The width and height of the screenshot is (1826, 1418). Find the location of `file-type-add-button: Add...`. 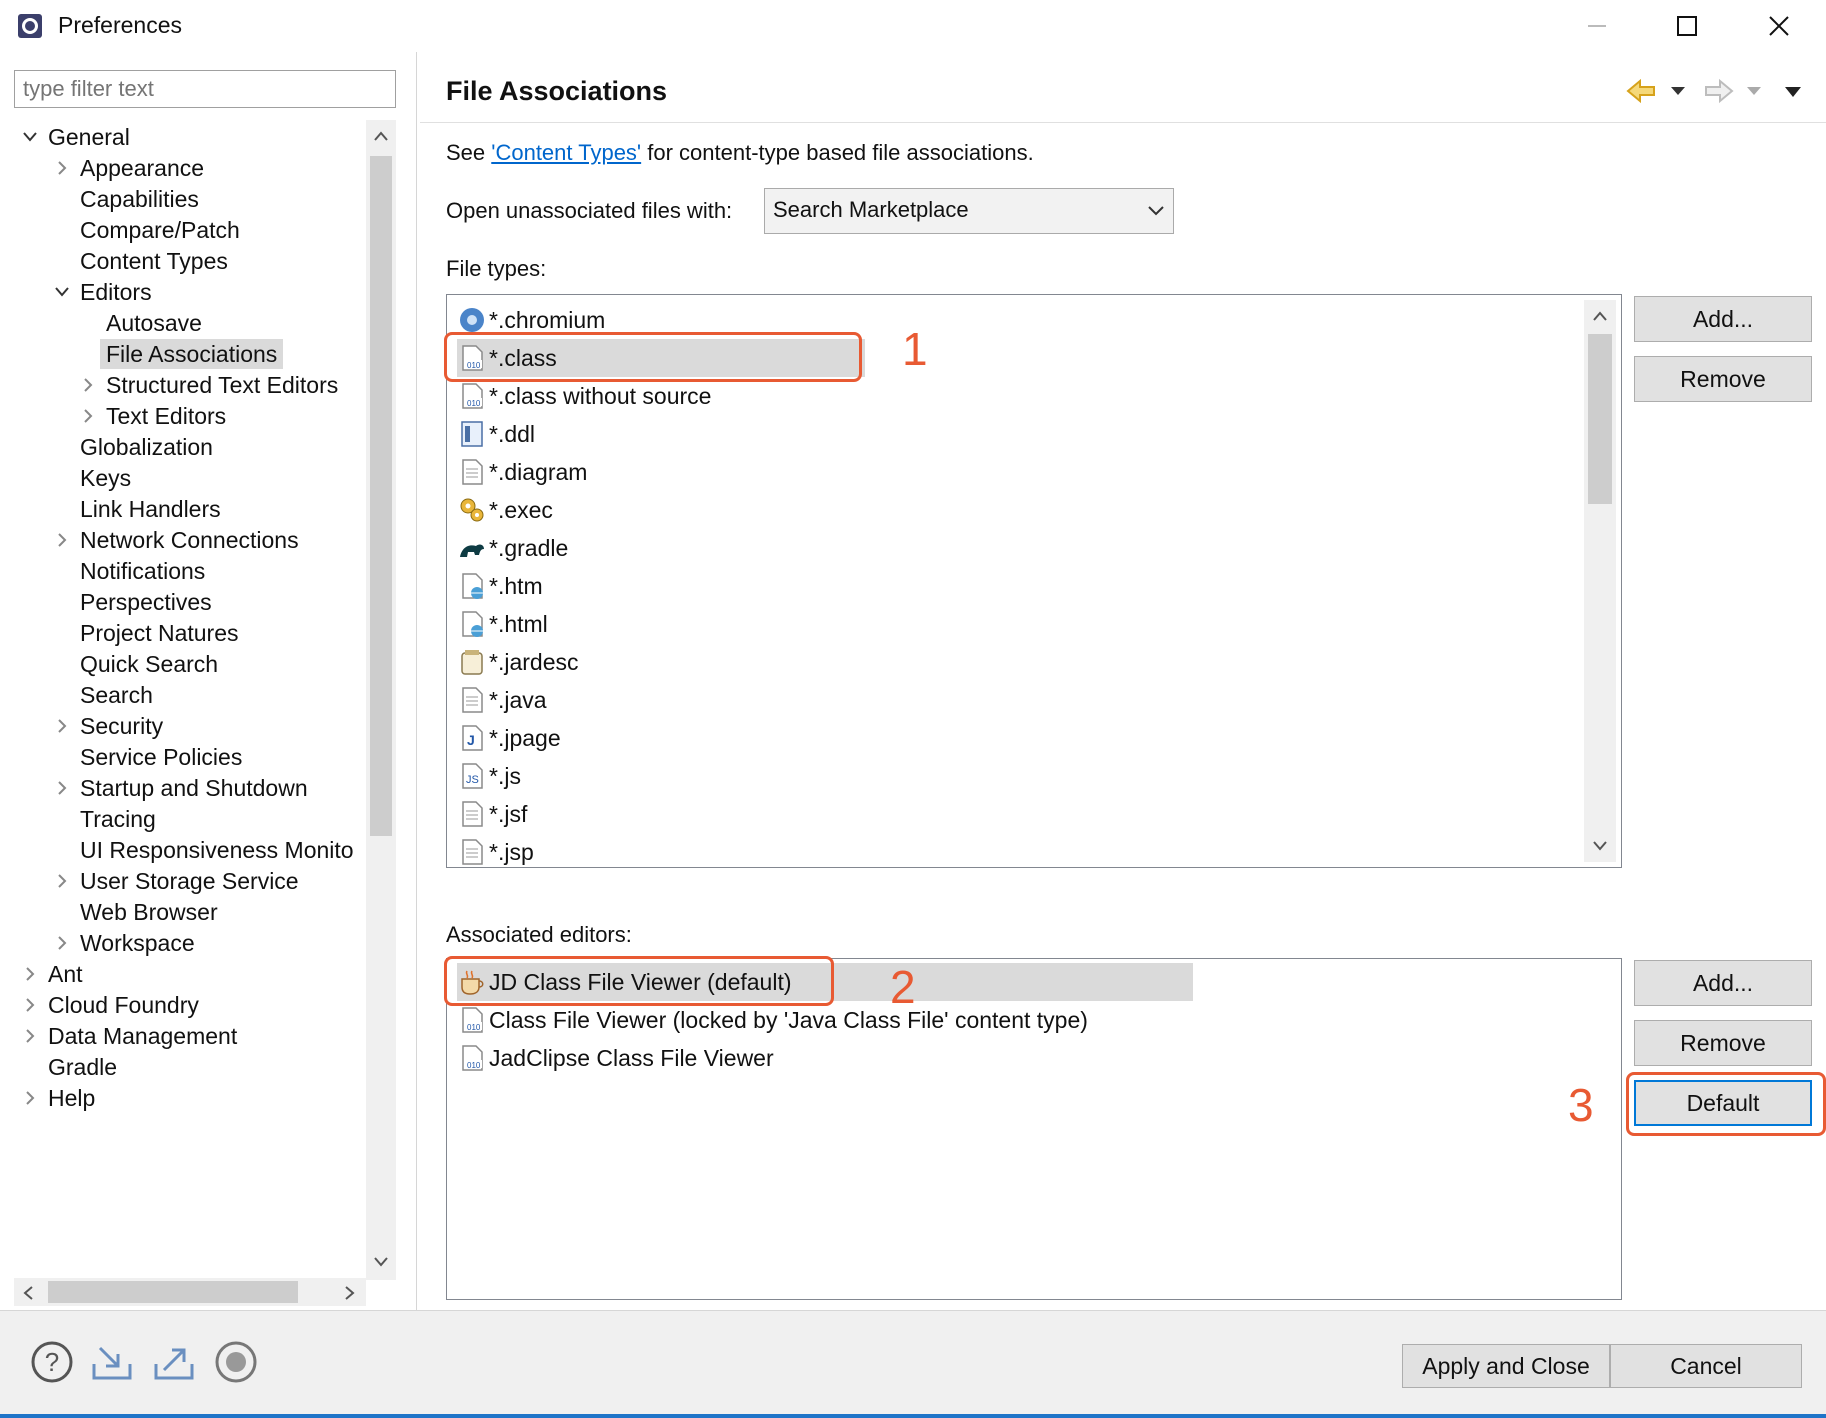

file-type-add-button: Add... is located at coordinates (1723, 319).